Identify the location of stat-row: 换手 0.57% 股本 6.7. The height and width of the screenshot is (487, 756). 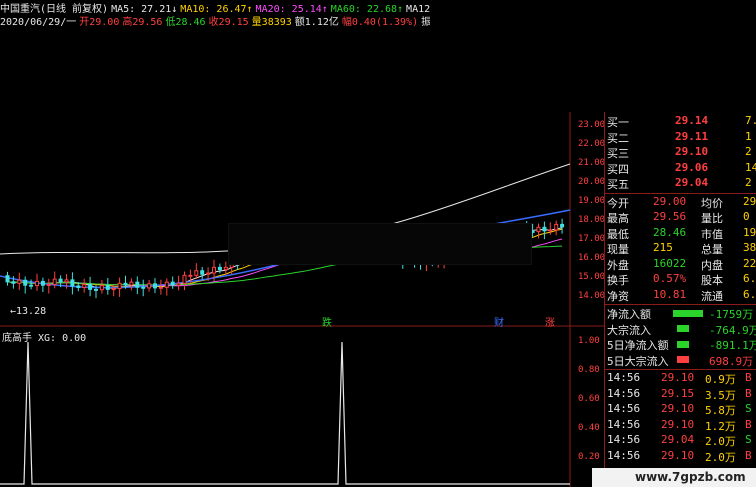
(680, 279).